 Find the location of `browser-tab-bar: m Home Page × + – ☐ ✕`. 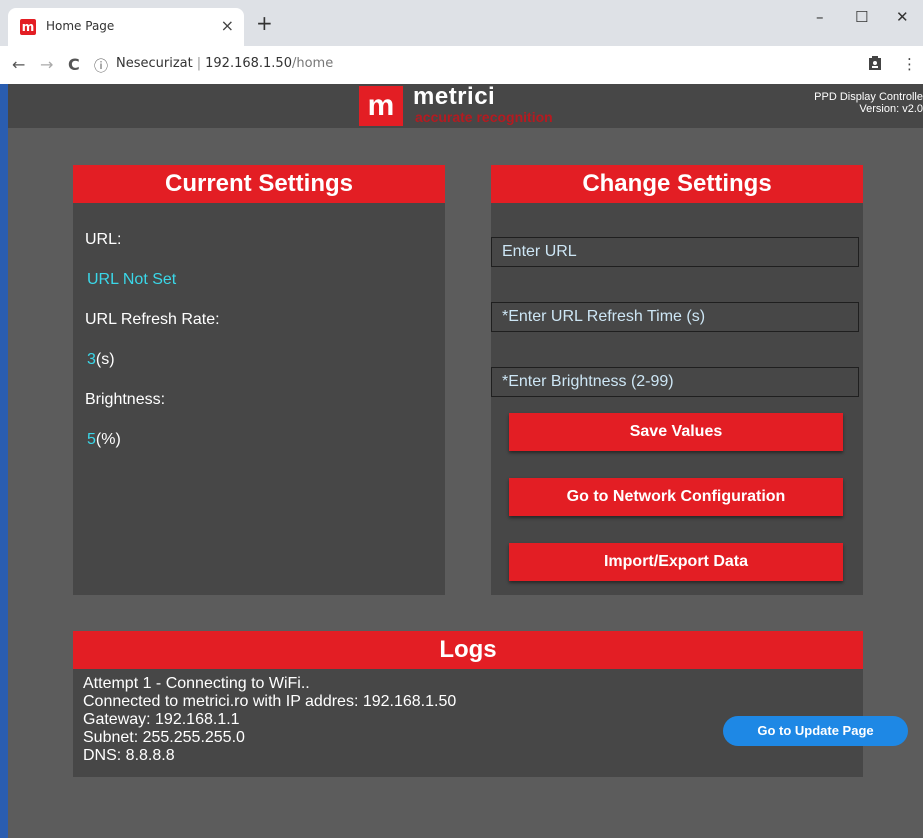

browser-tab-bar: m Home Page × + – ☐ ✕ is located at coordinates (461, 23).